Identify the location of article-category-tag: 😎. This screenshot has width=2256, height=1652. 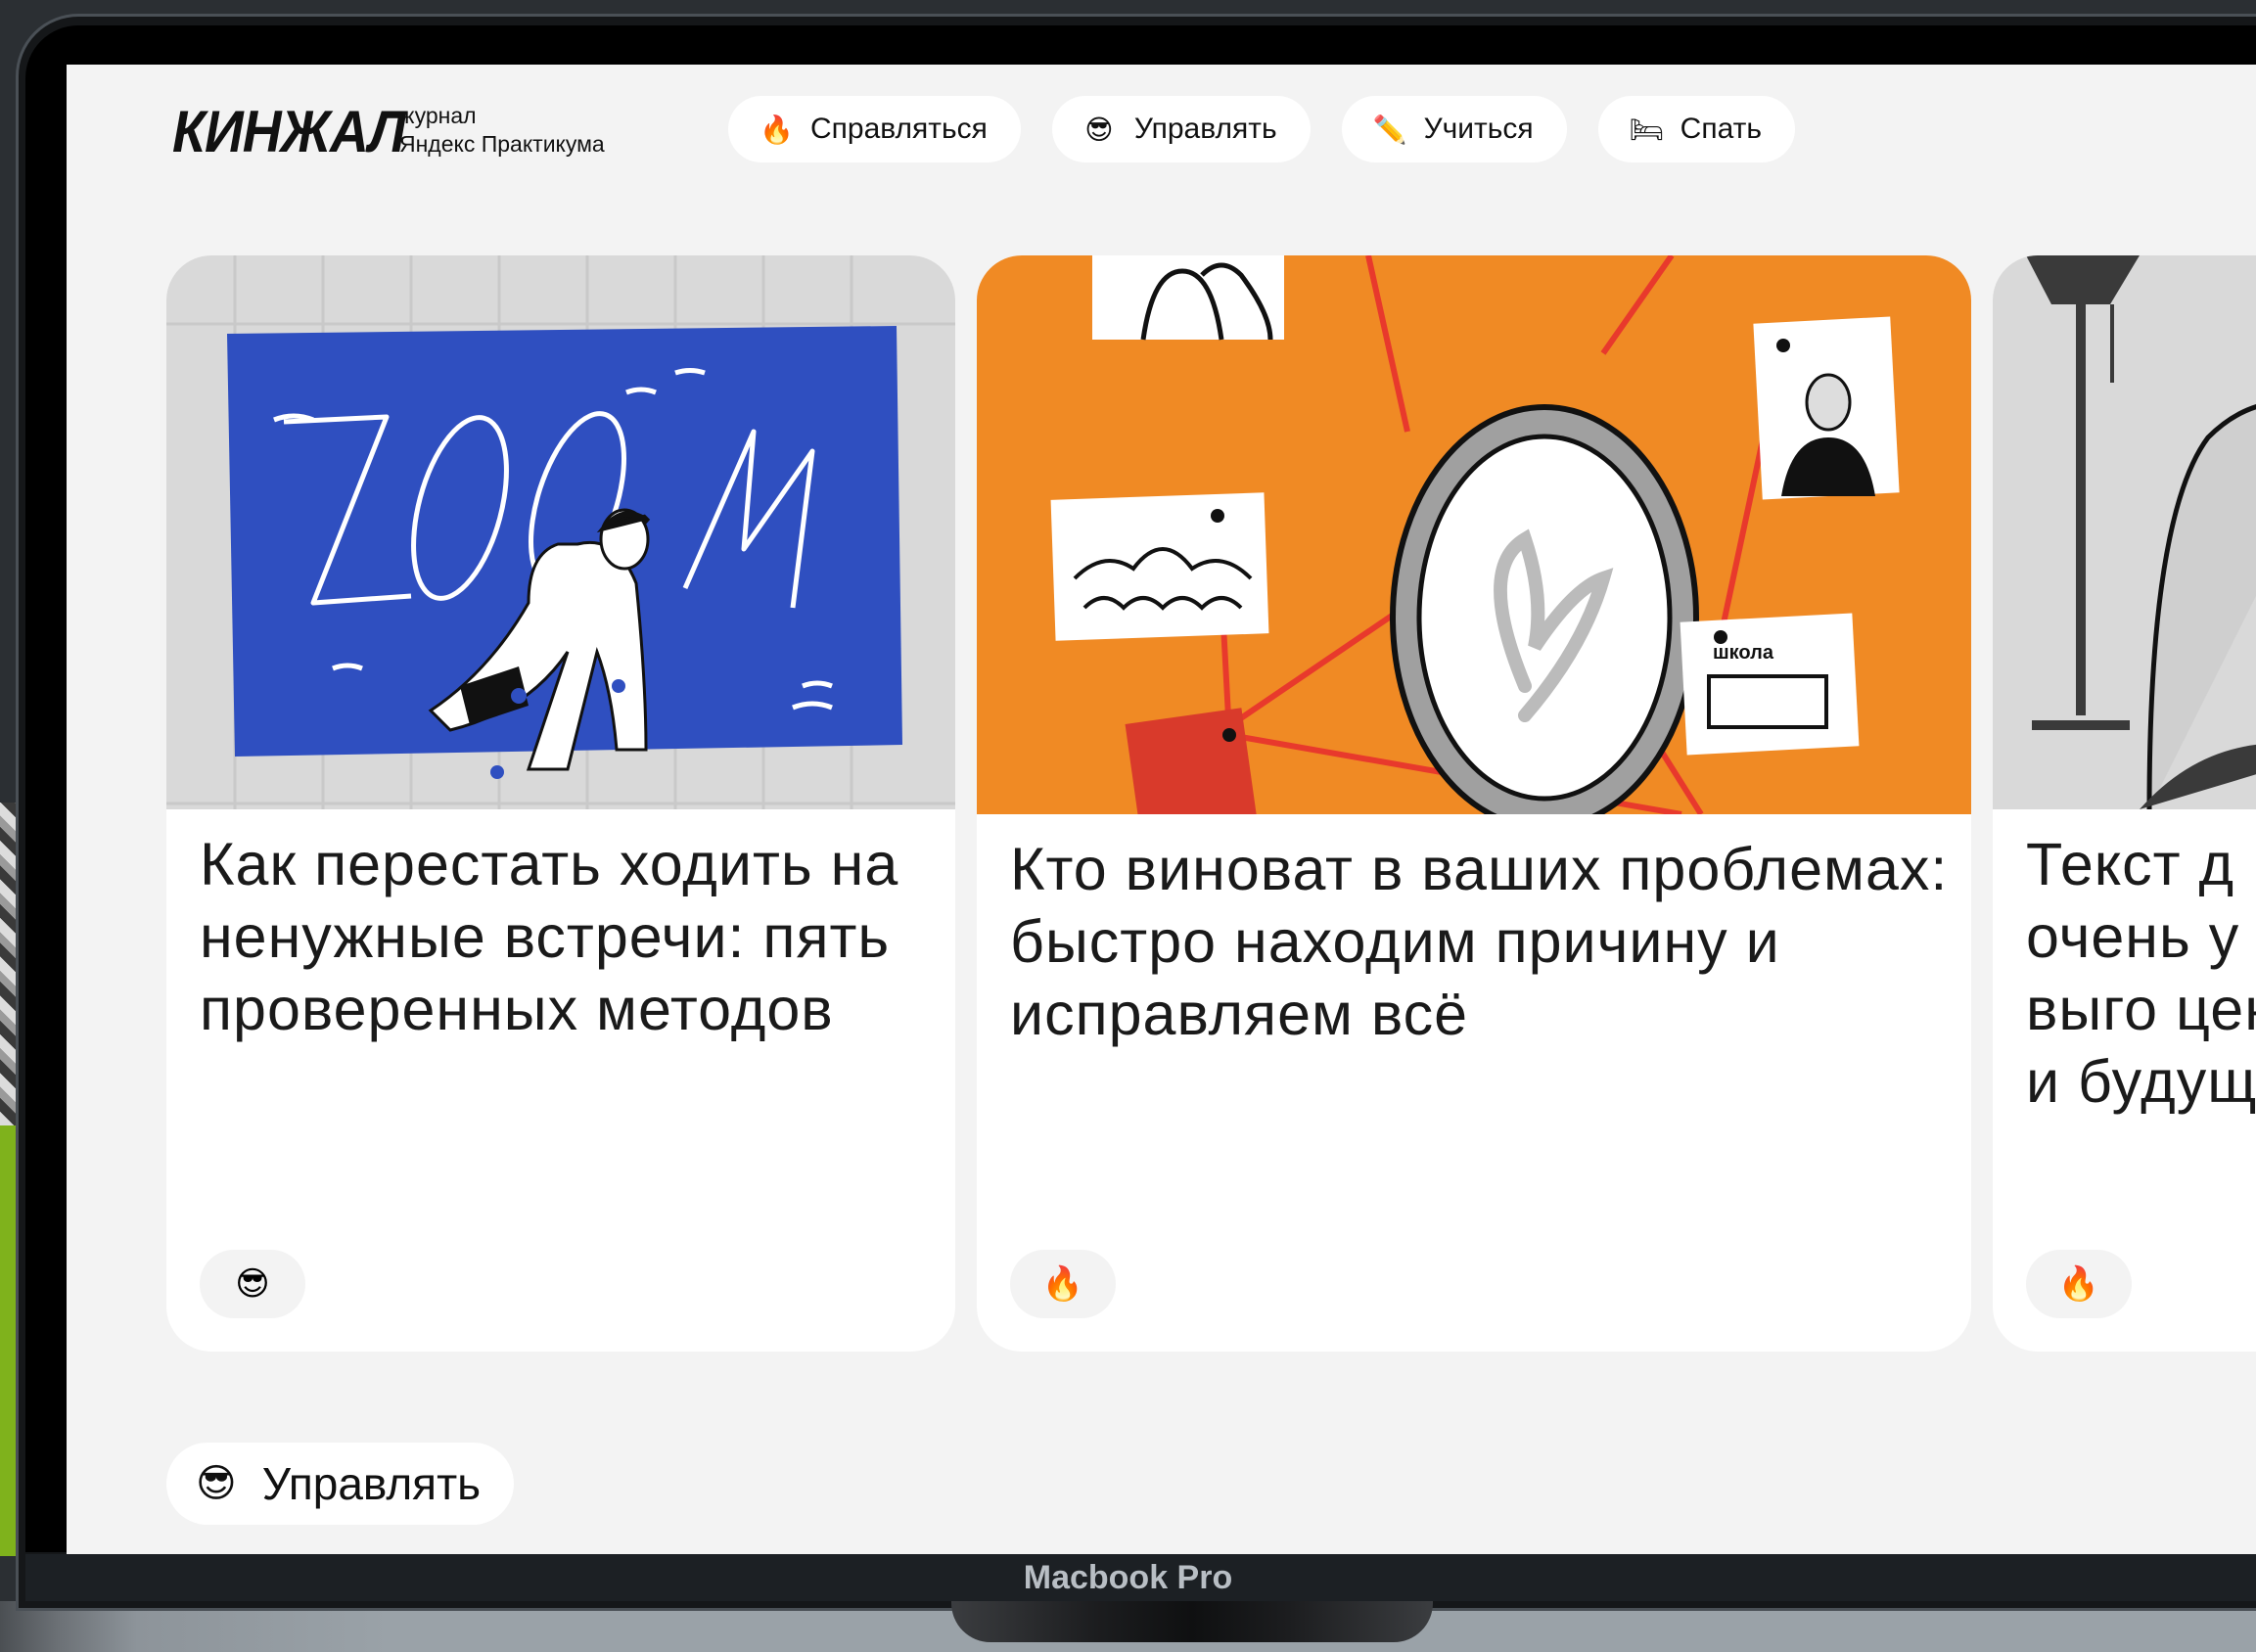
(252, 1284).